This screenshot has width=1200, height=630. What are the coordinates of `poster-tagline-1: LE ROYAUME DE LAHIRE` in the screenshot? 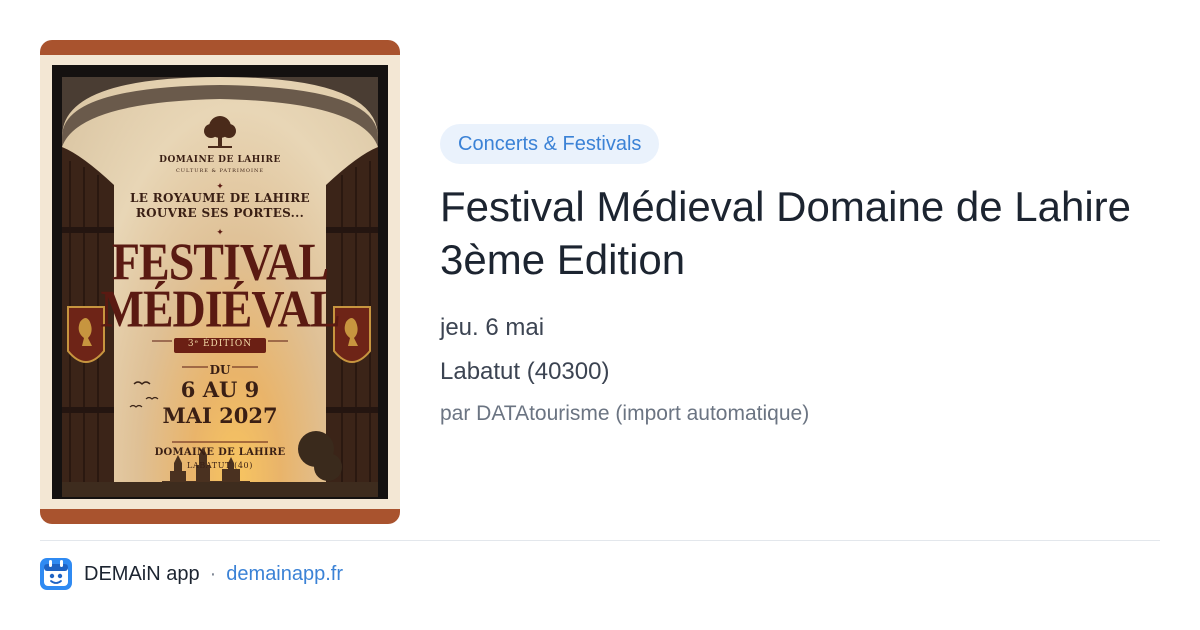 It's located at (220, 198).